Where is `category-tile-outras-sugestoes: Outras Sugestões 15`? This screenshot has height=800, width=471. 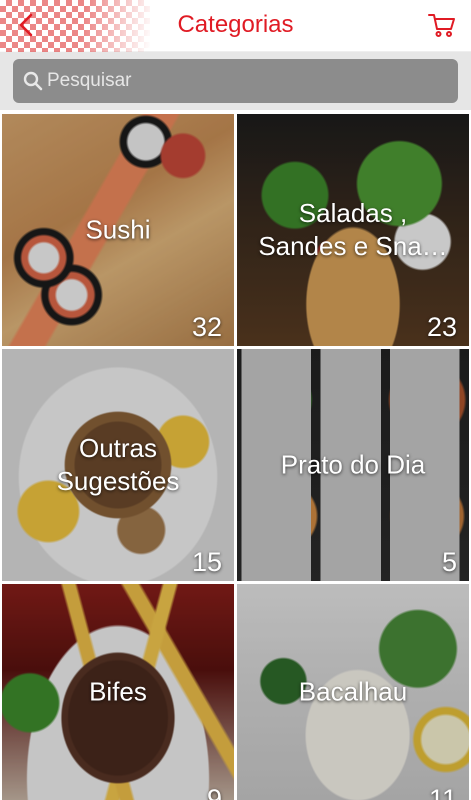
category-tile-outras-sugestoes: Outras Sugestões 15 is located at coordinates (118, 465).